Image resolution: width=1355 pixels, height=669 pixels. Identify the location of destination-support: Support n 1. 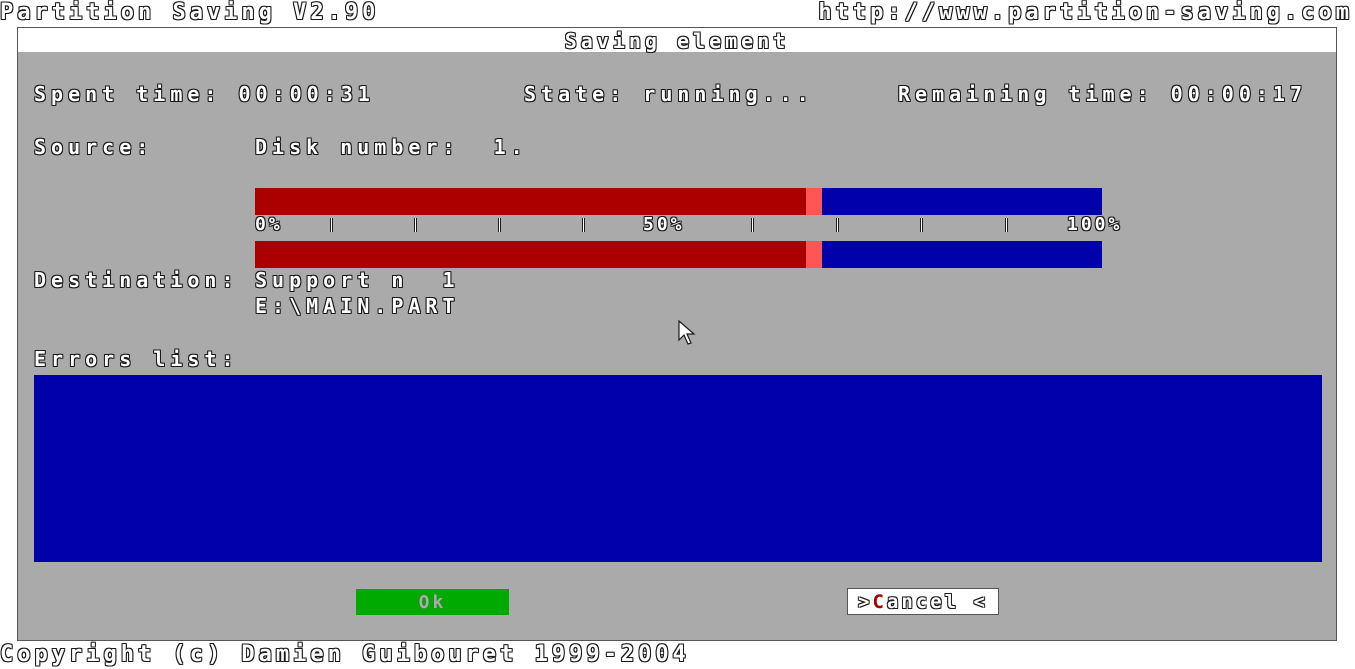
(357, 280).